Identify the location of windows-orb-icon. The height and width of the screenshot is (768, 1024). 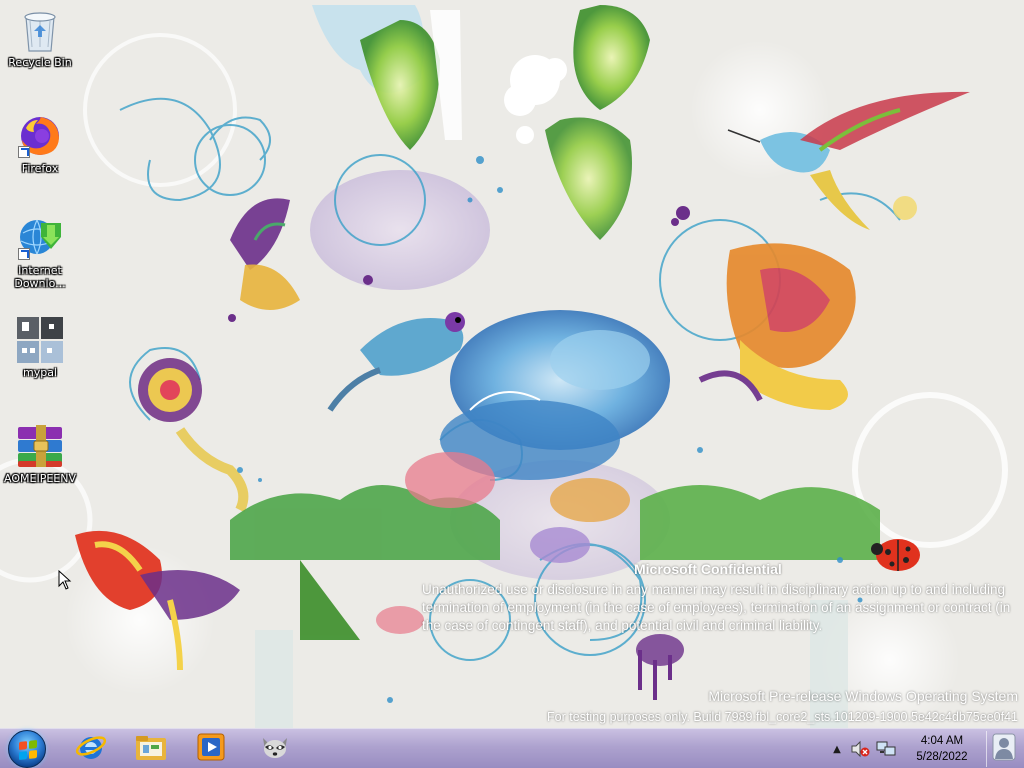
(27, 749).